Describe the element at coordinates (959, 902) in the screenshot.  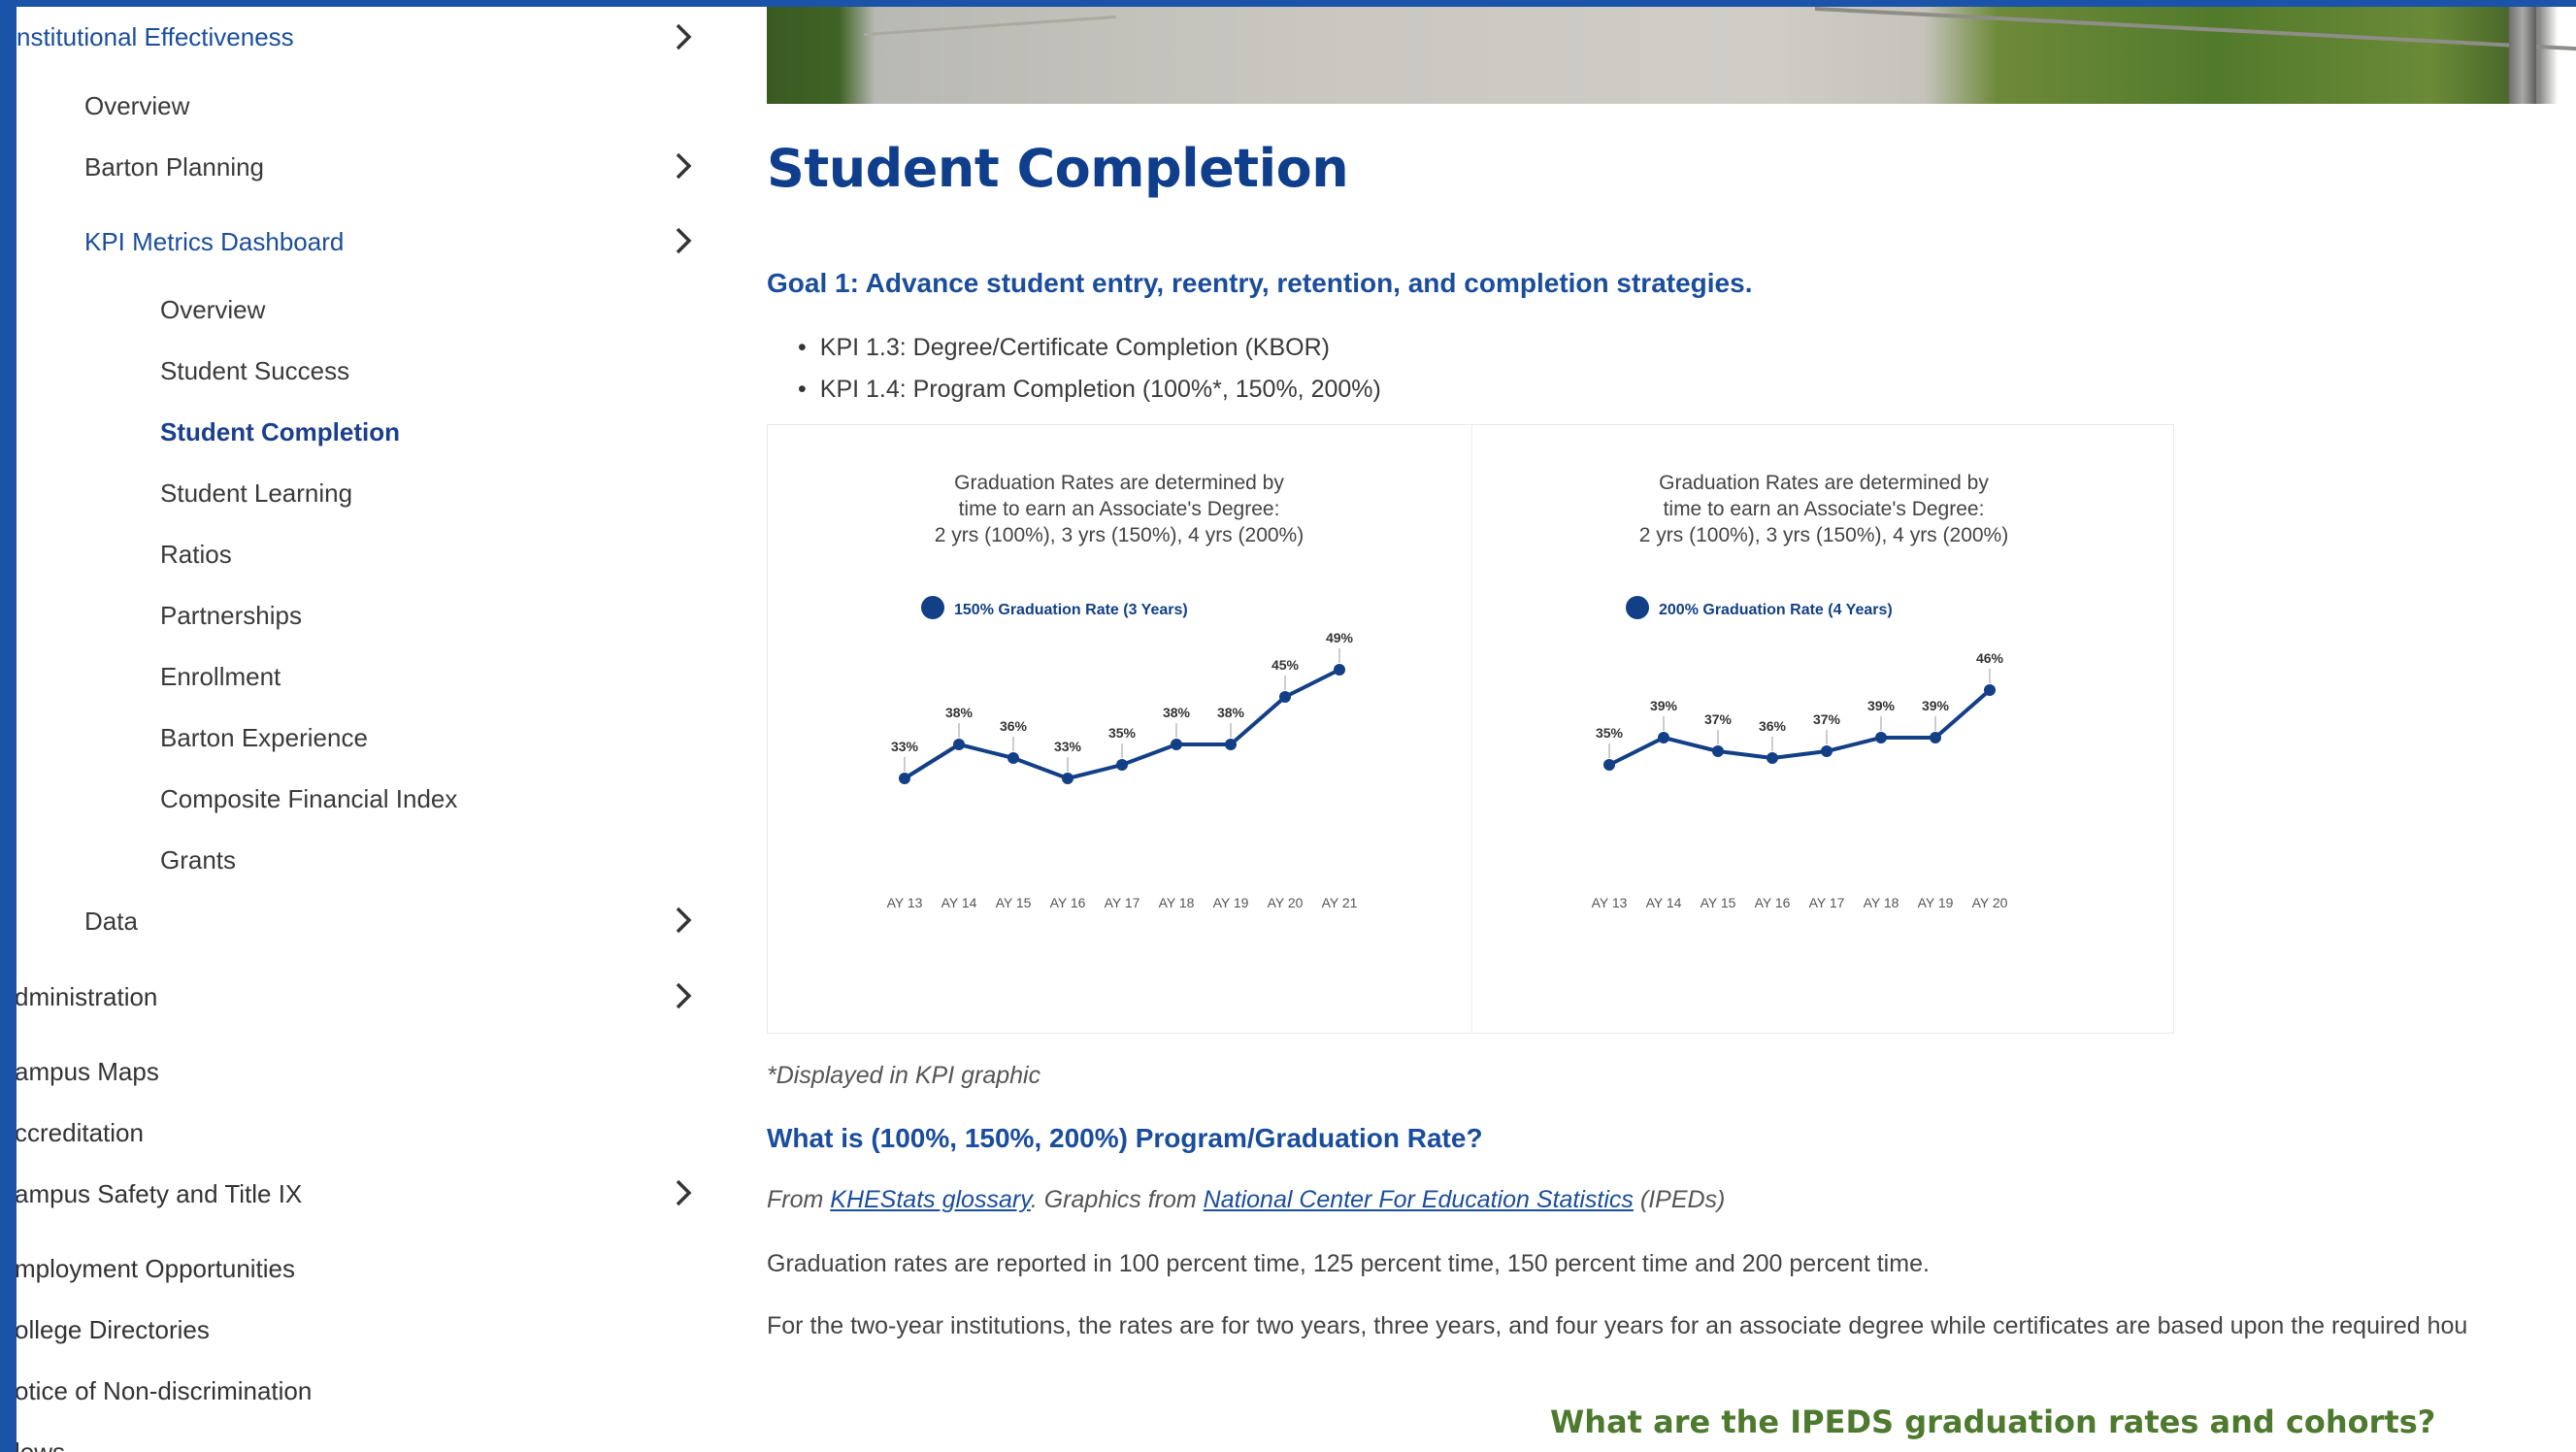
I see `x-tick-label: AY 14` at that location.